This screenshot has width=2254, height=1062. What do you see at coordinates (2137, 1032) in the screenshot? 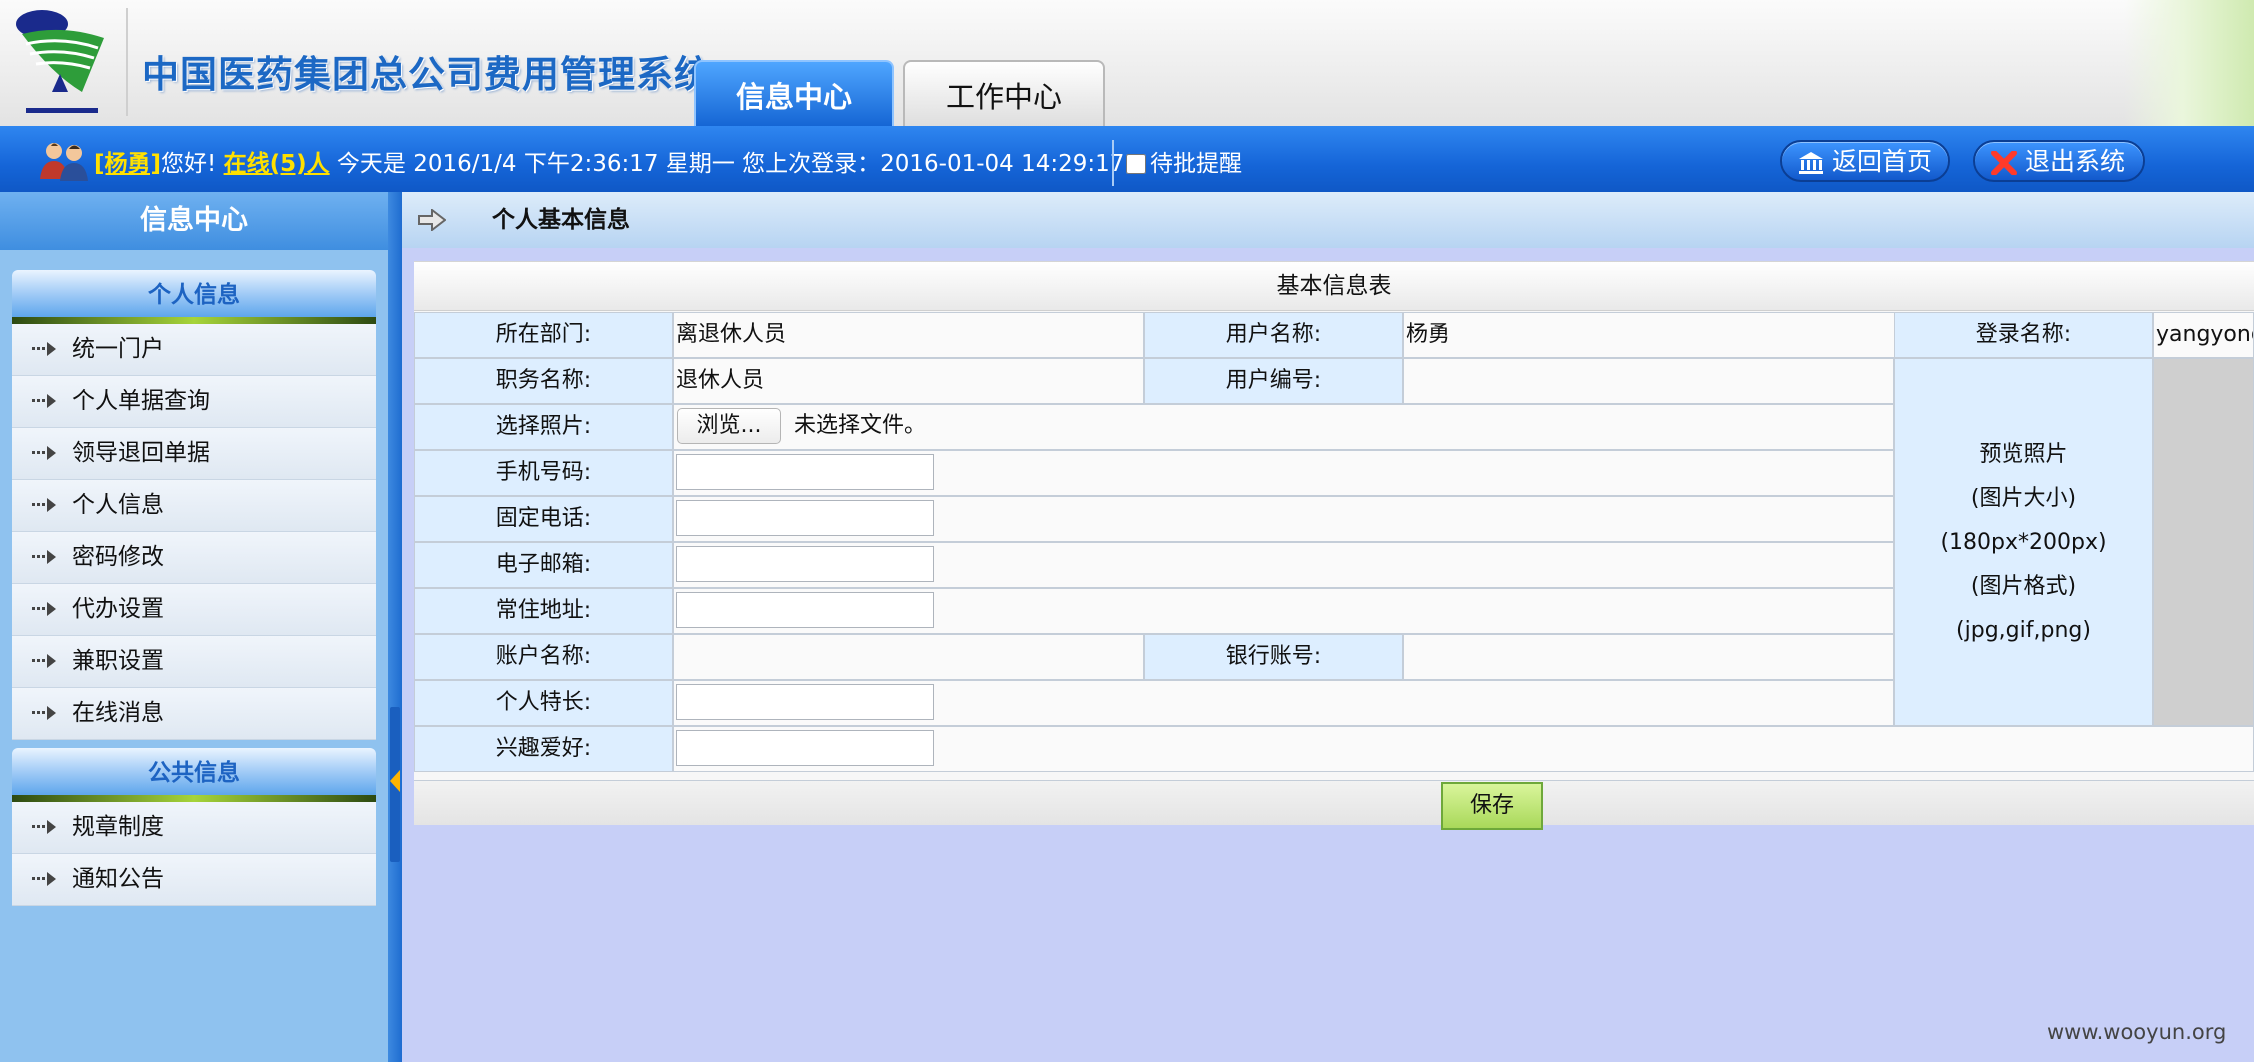
I see `watermark: www.wooyun.org` at bounding box center [2137, 1032].